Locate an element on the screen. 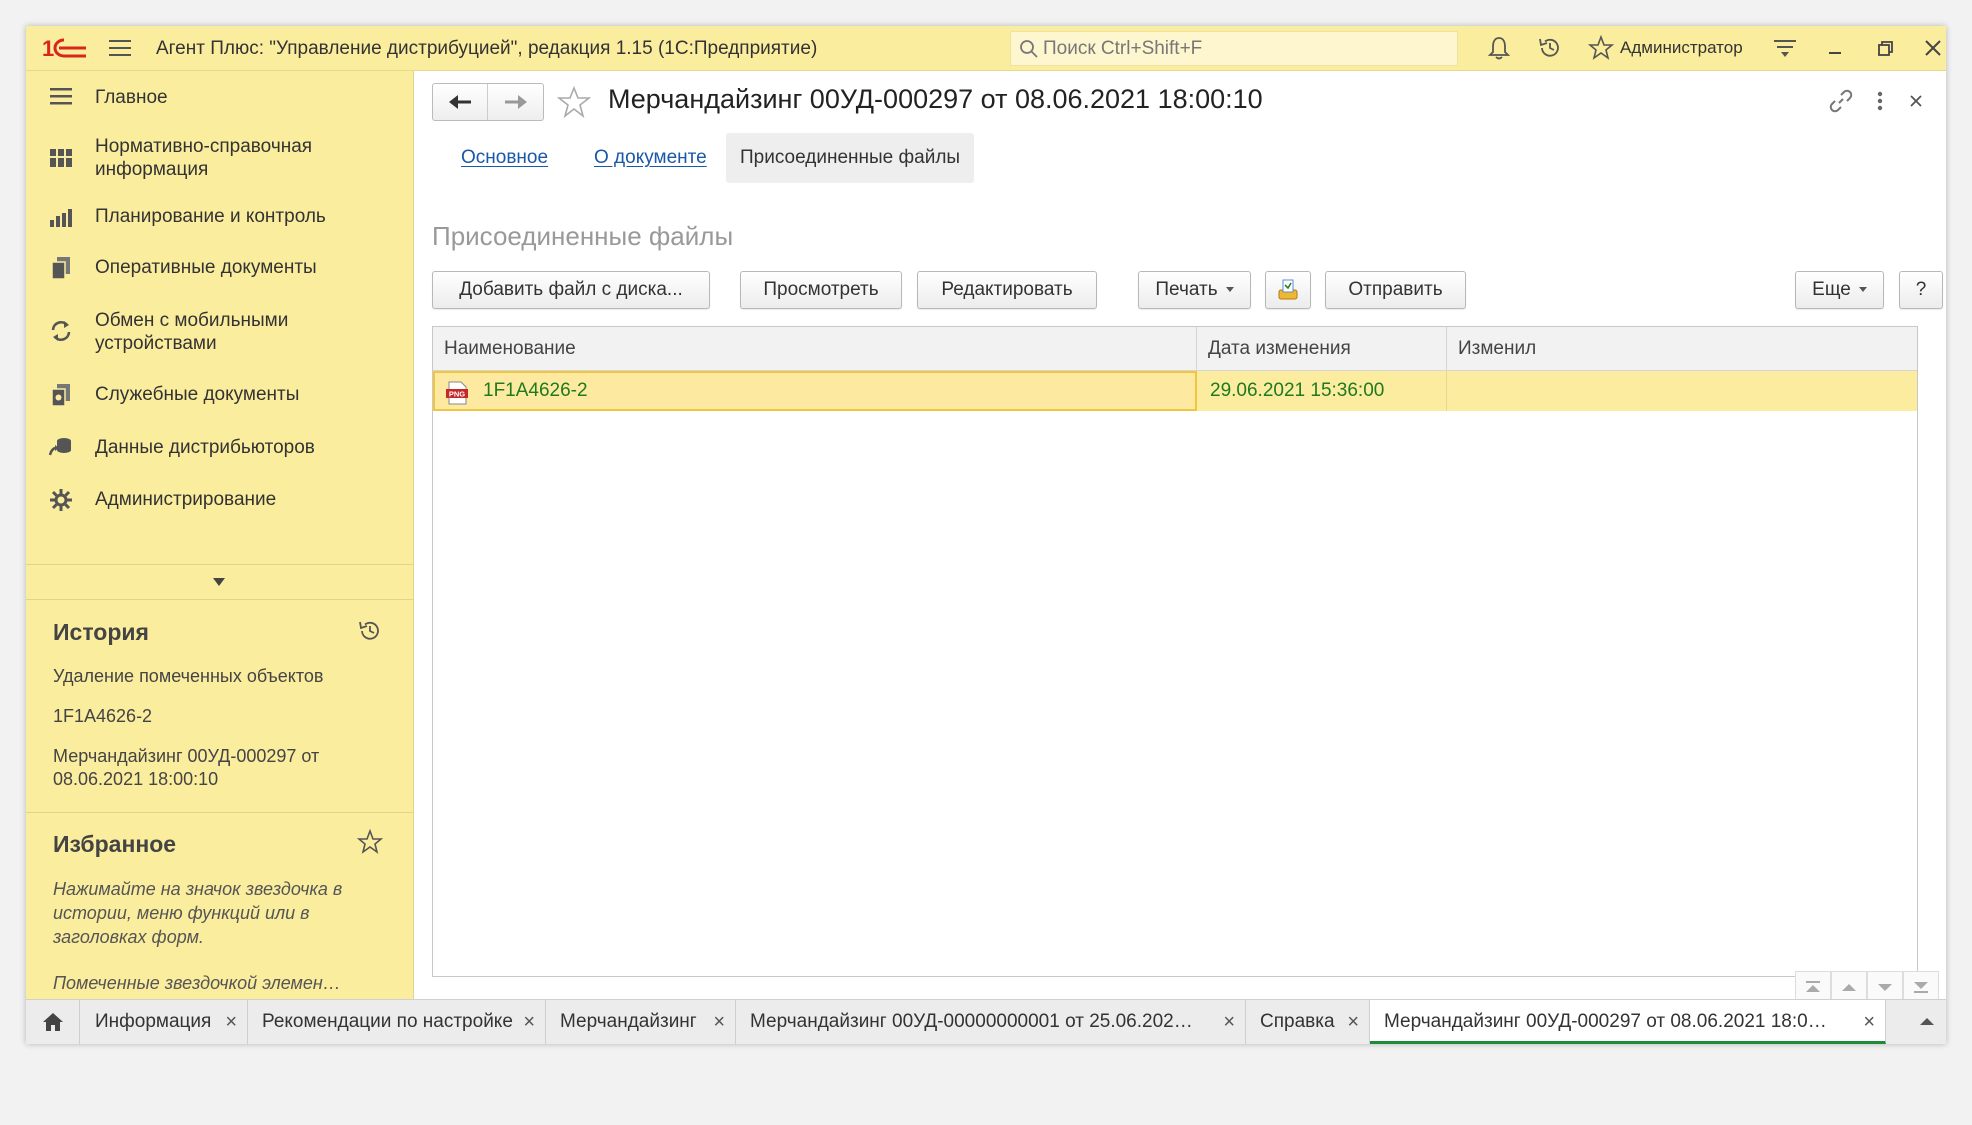  svg-text: 1 is located at coordinates (48, 48).